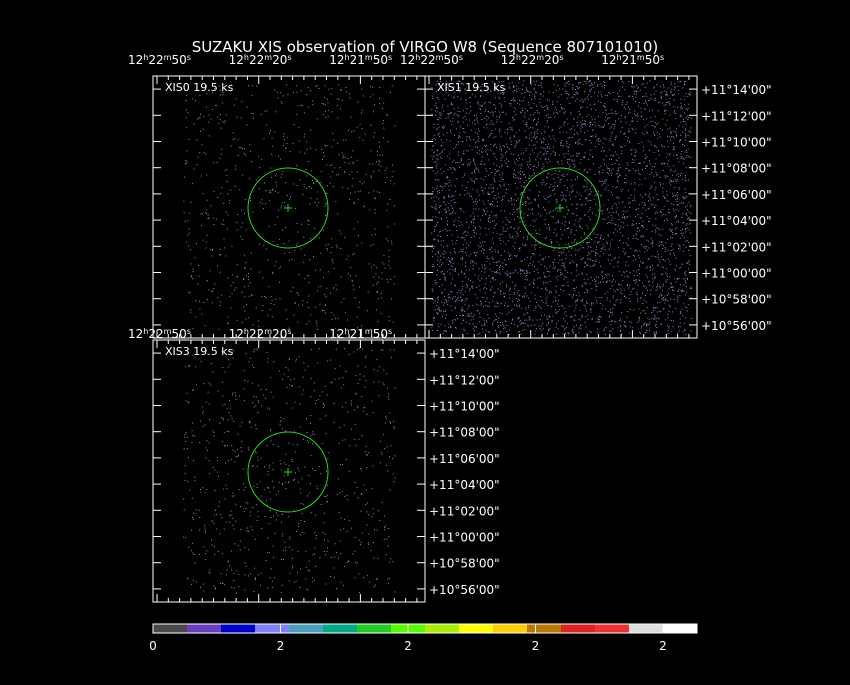 This screenshot has height=685, width=850. Describe the element at coordinates (471, 87) in the screenshot. I see `panel-label-xis1: XIS1 19.5 ks` at that location.